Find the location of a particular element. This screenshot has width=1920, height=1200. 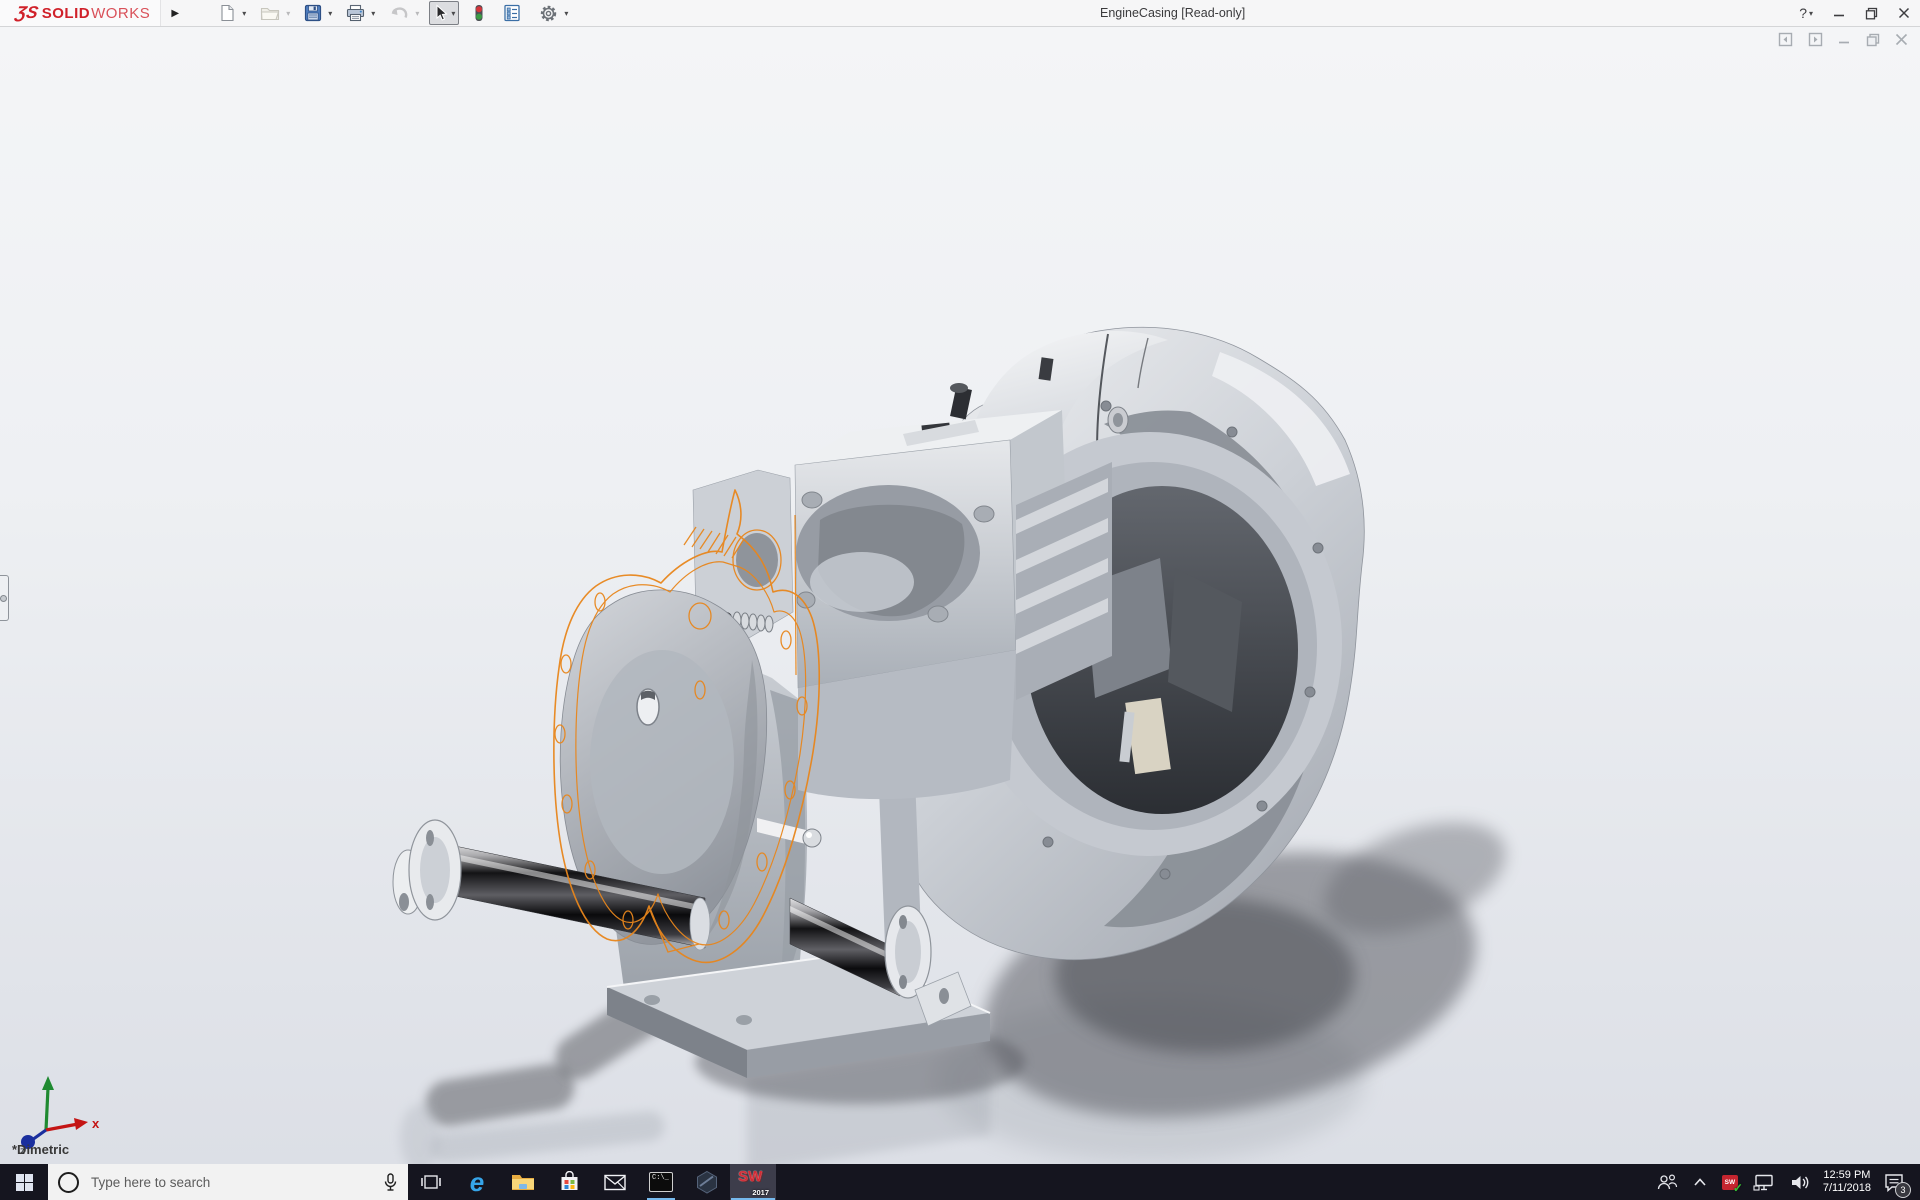

open-folder-icon is located at coordinates (270, 14).